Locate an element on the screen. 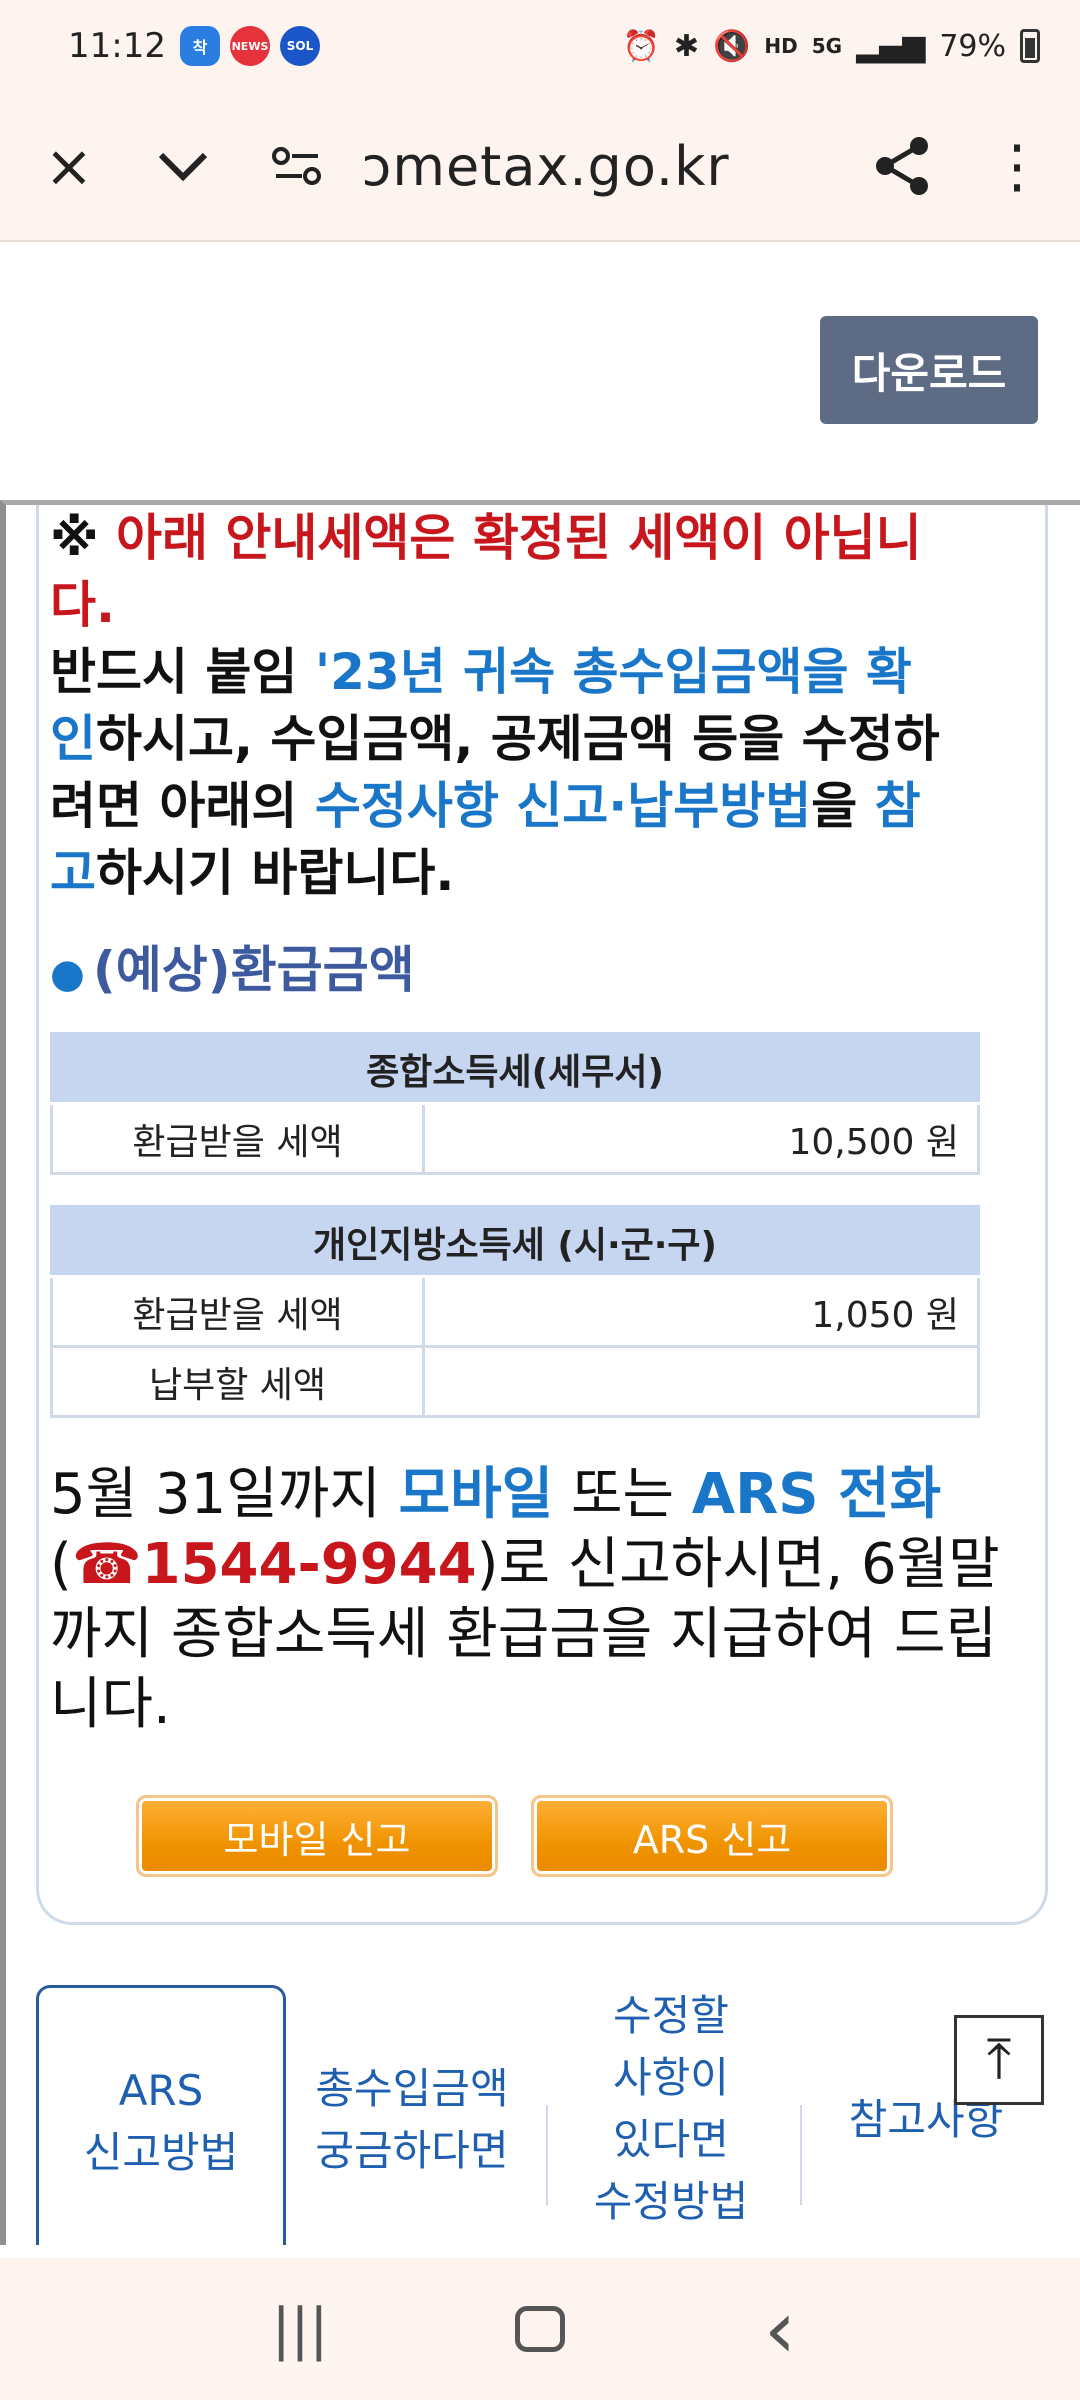 This screenshot has width=1080, height=2400. income-tax-table: 종합소득세(세무서) 환급받을 세액 10,500 원 is located at coordinates (515, 1103).